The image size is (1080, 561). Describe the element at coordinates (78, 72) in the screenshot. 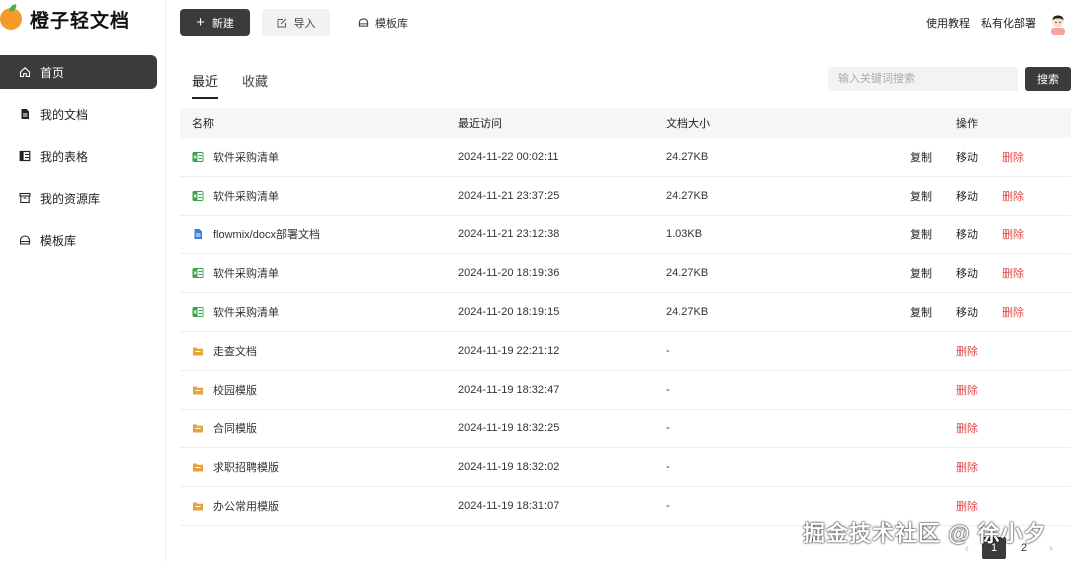

I see `sidebar-item-home: 首页` at that location.